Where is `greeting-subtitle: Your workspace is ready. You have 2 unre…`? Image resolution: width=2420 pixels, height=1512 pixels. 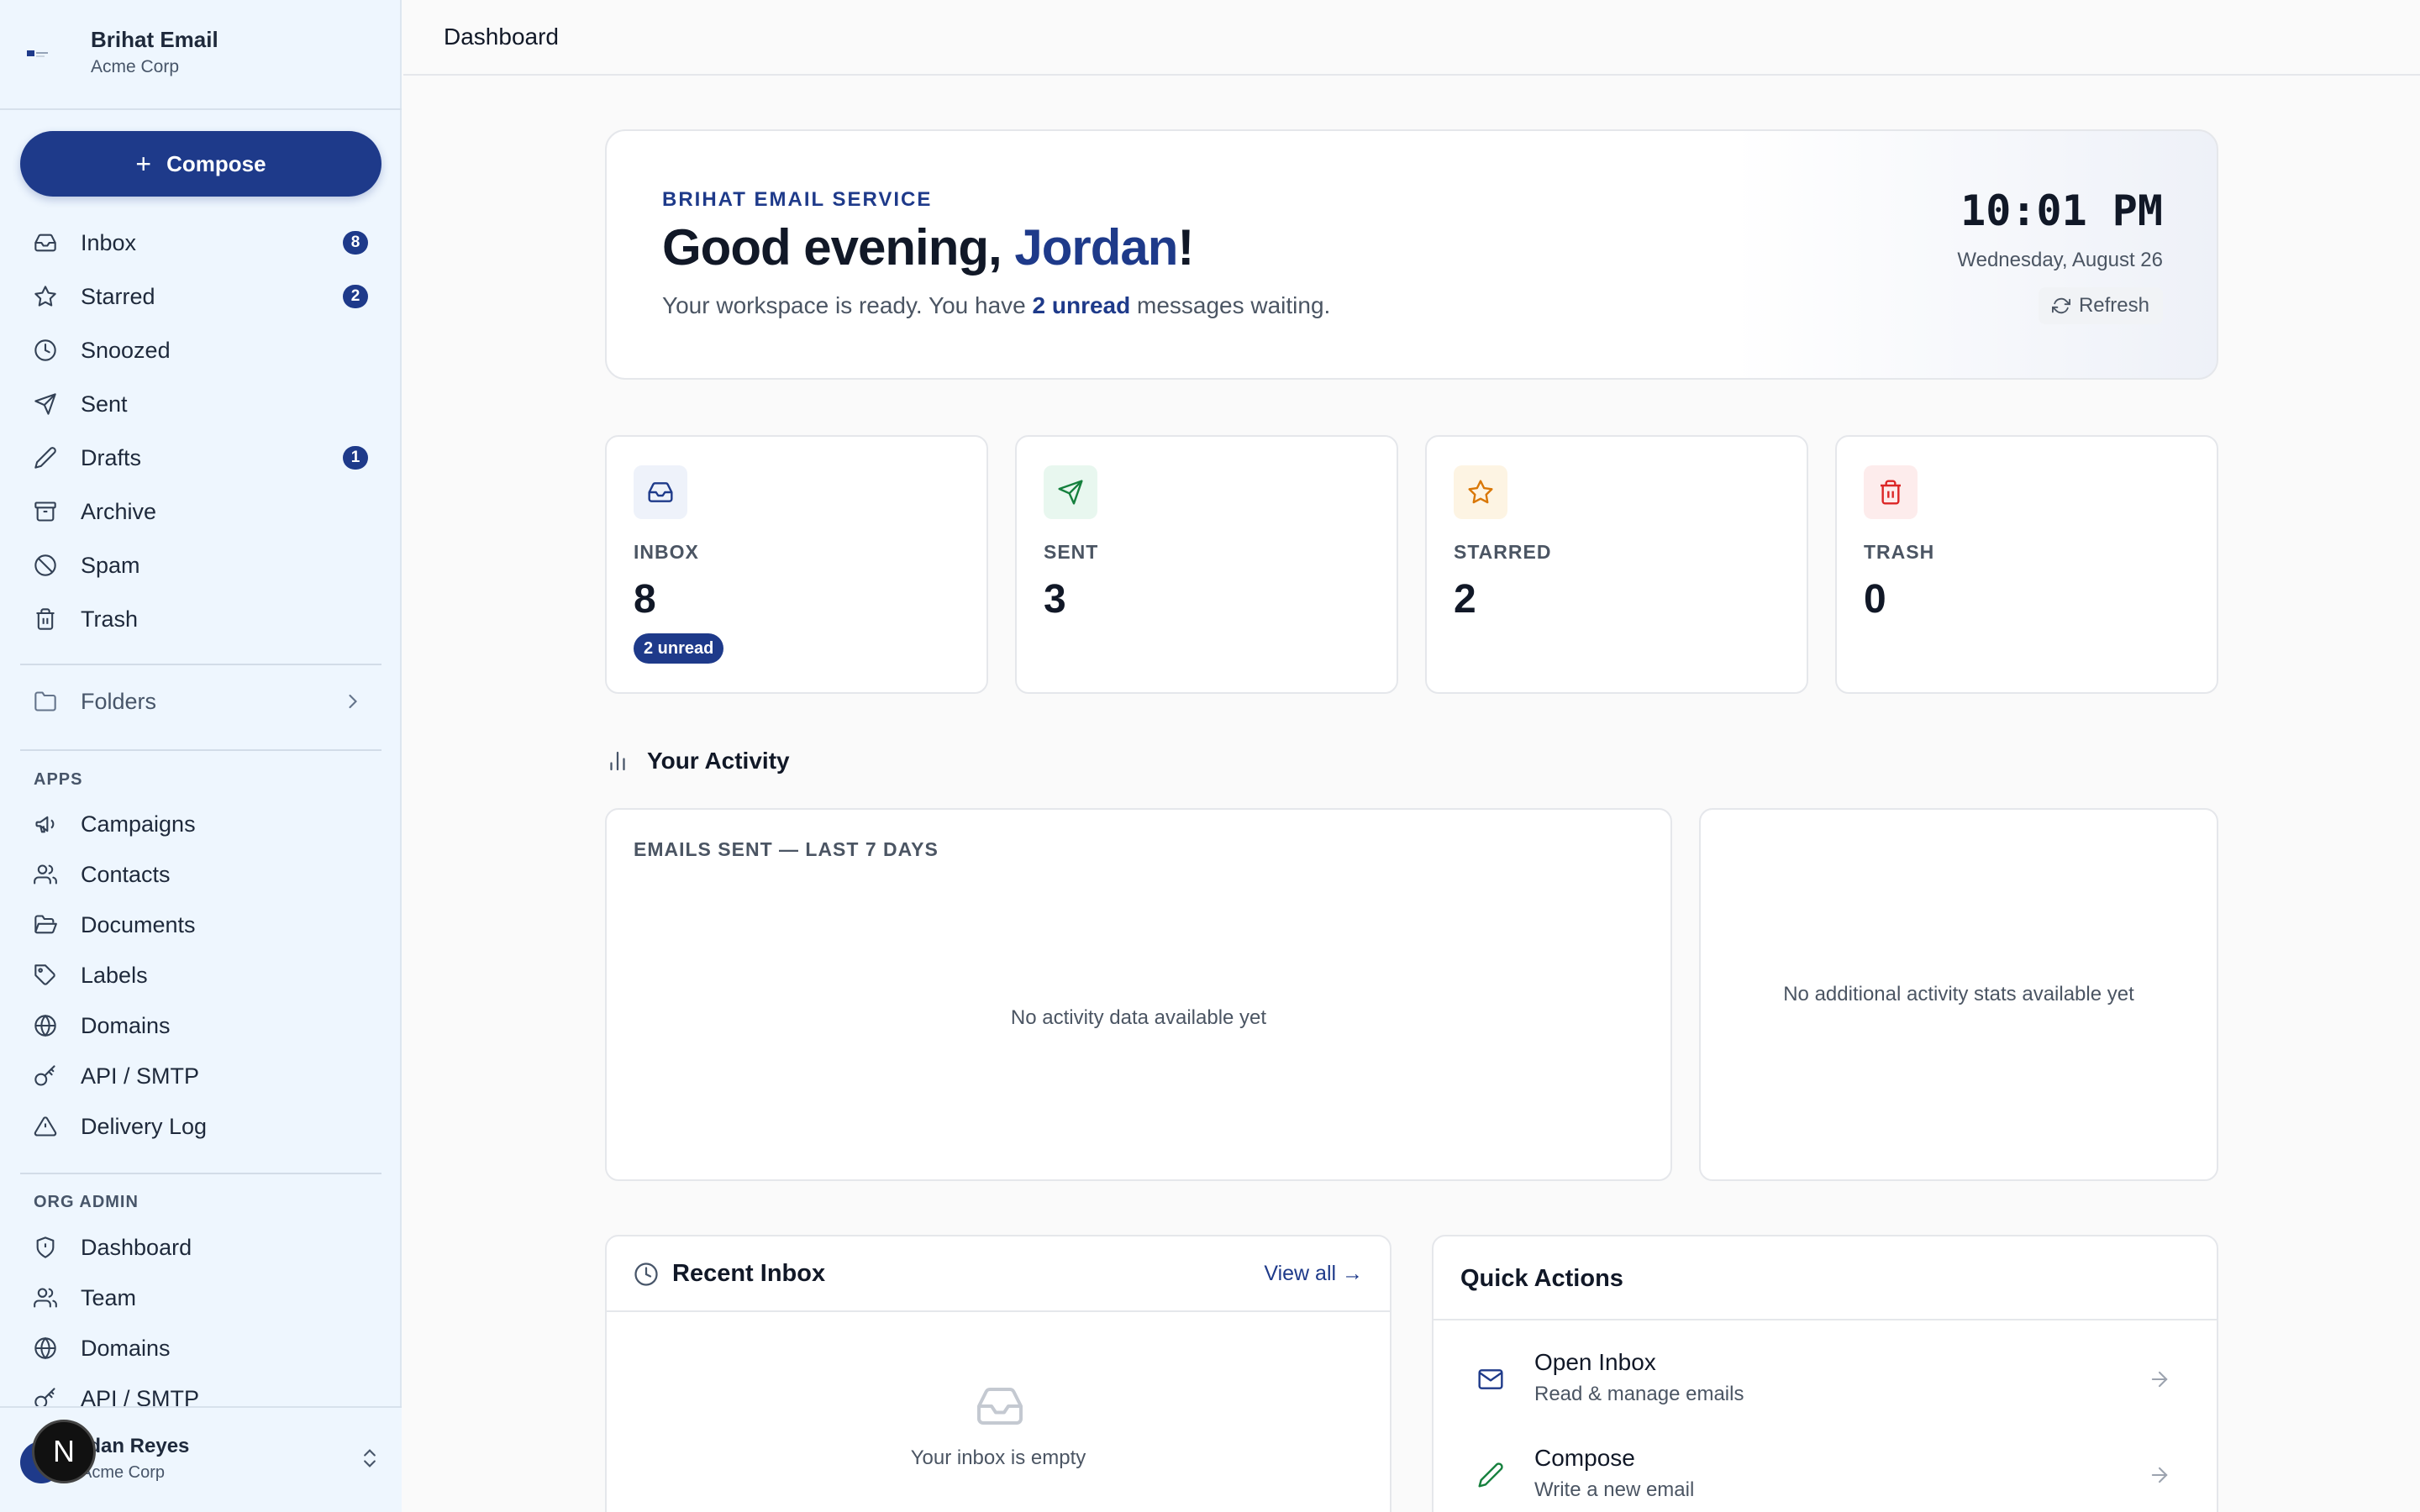 greeting-subtitle: Your workspace is ready. You have 2 unre… is located at coordinates (996, 305).